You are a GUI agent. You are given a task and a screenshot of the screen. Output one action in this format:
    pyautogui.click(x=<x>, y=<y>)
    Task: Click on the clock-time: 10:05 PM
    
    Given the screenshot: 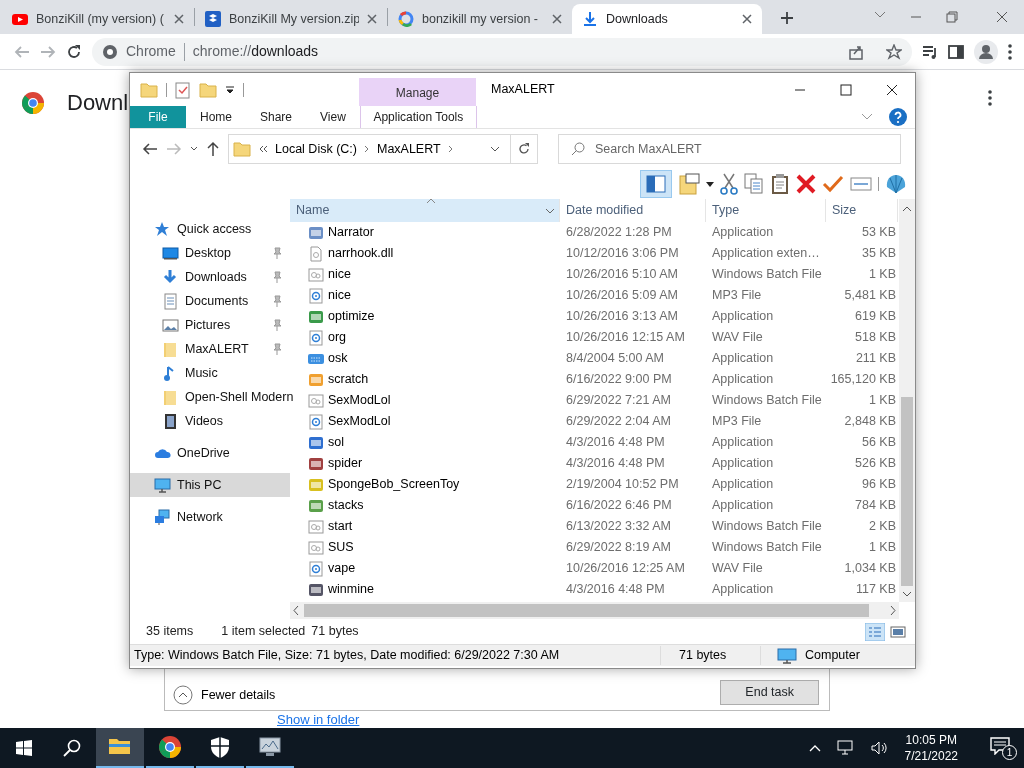 What is the action you would take?
    pyautogui.click(x=931, y=740)
    